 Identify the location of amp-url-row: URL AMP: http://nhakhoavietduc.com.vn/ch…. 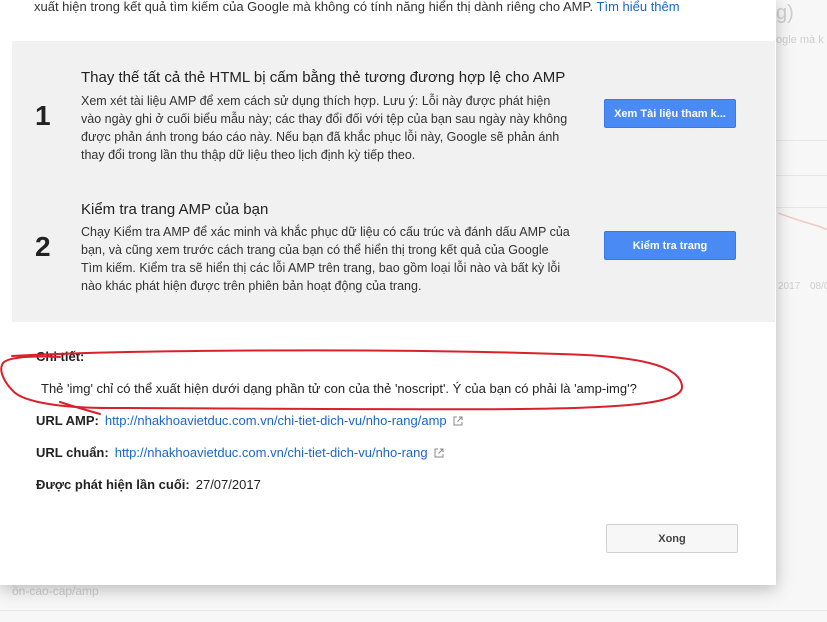
(249, 420).